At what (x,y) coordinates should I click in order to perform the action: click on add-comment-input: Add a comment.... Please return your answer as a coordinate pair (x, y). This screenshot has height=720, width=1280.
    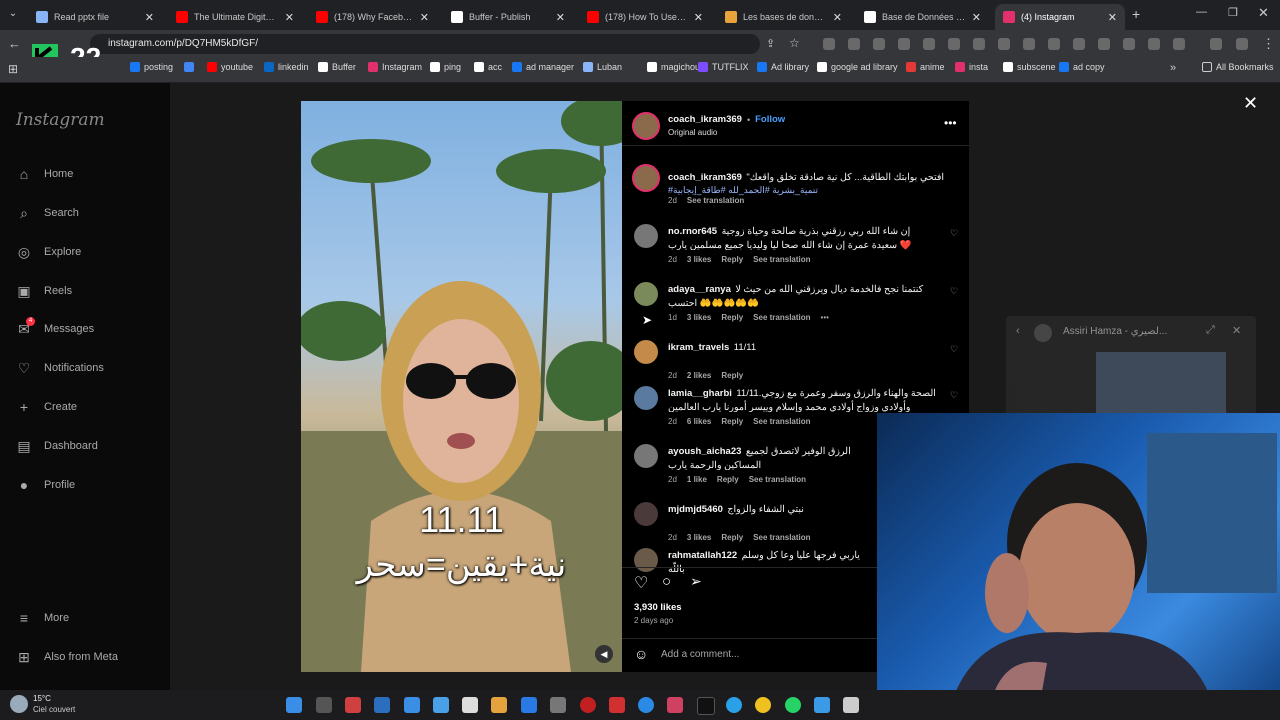
    Looking at the image, I should click on (700, 654).